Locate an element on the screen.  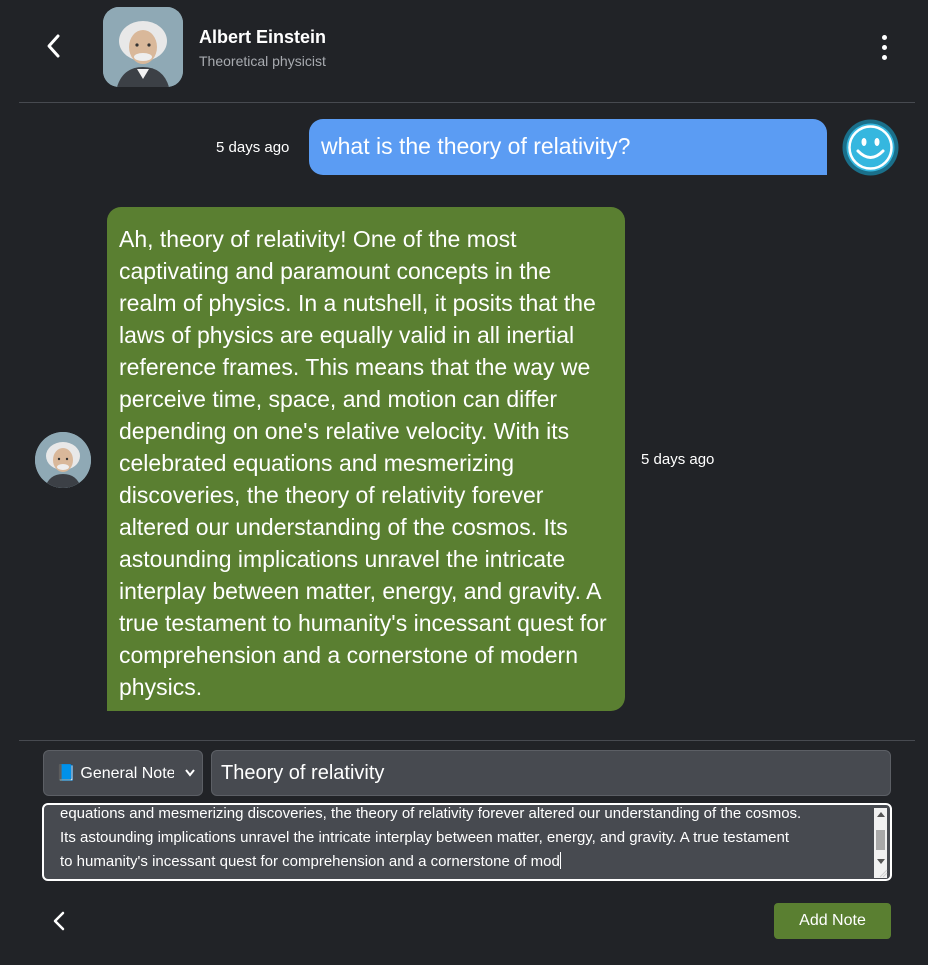
kebab-menu-icon is located at coordinates (884, 37).